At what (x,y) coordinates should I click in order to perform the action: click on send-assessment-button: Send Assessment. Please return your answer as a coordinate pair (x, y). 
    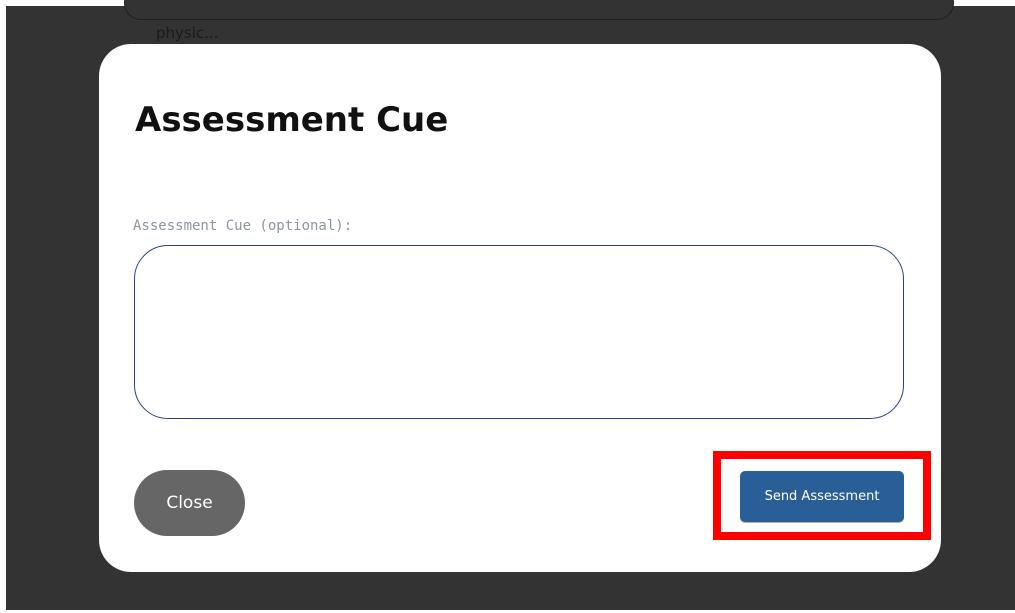
    Looking at the image, I should click on (822, 496).